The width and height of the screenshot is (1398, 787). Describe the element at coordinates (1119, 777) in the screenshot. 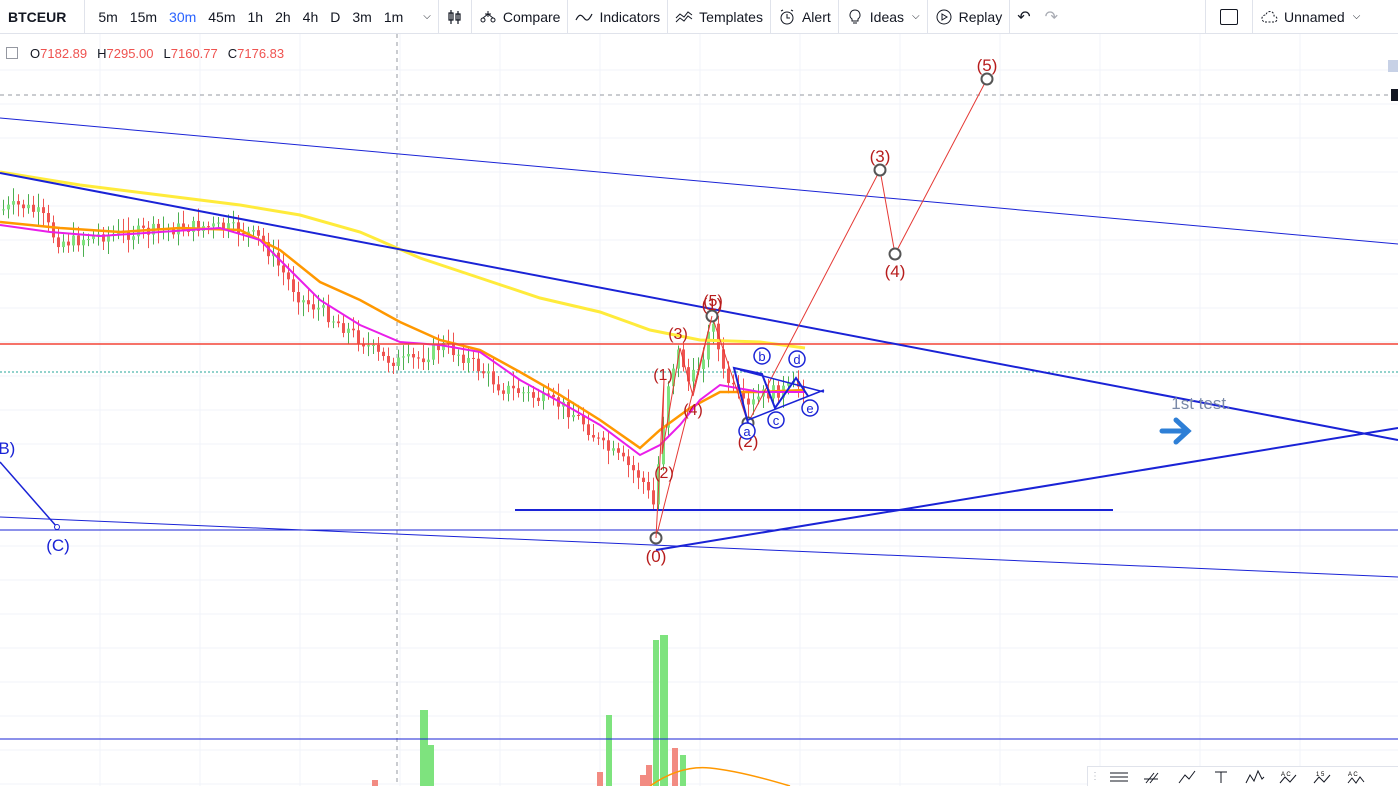

I see `horizontal-lines-icon` at that location.